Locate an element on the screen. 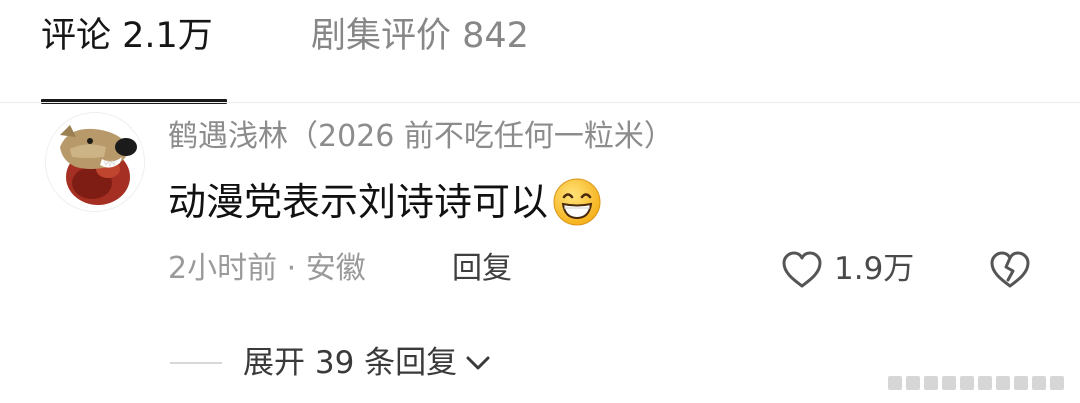 This screenshot has width=1080, height=403. dog-avatar-icon is located at coordinates (95, 162).